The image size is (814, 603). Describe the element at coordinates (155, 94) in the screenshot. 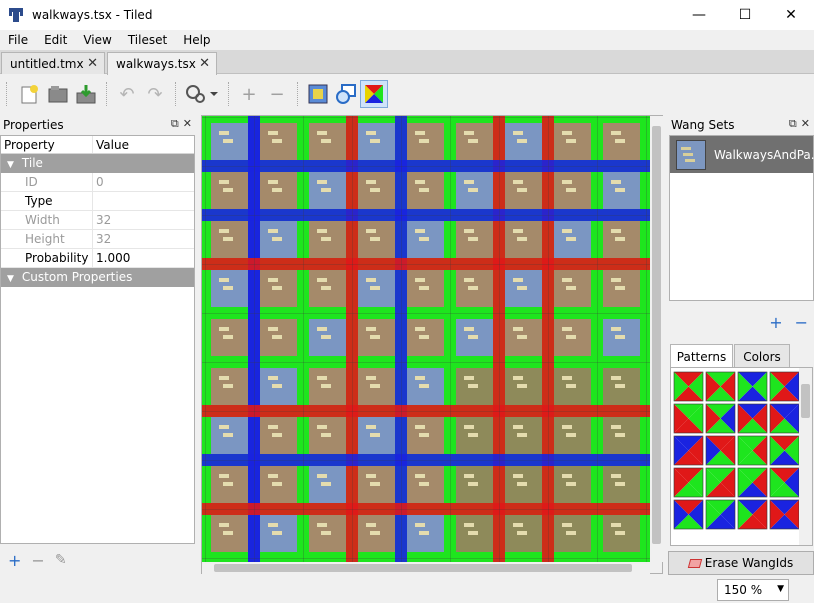

I see `redo-icon: ↷` at that location.